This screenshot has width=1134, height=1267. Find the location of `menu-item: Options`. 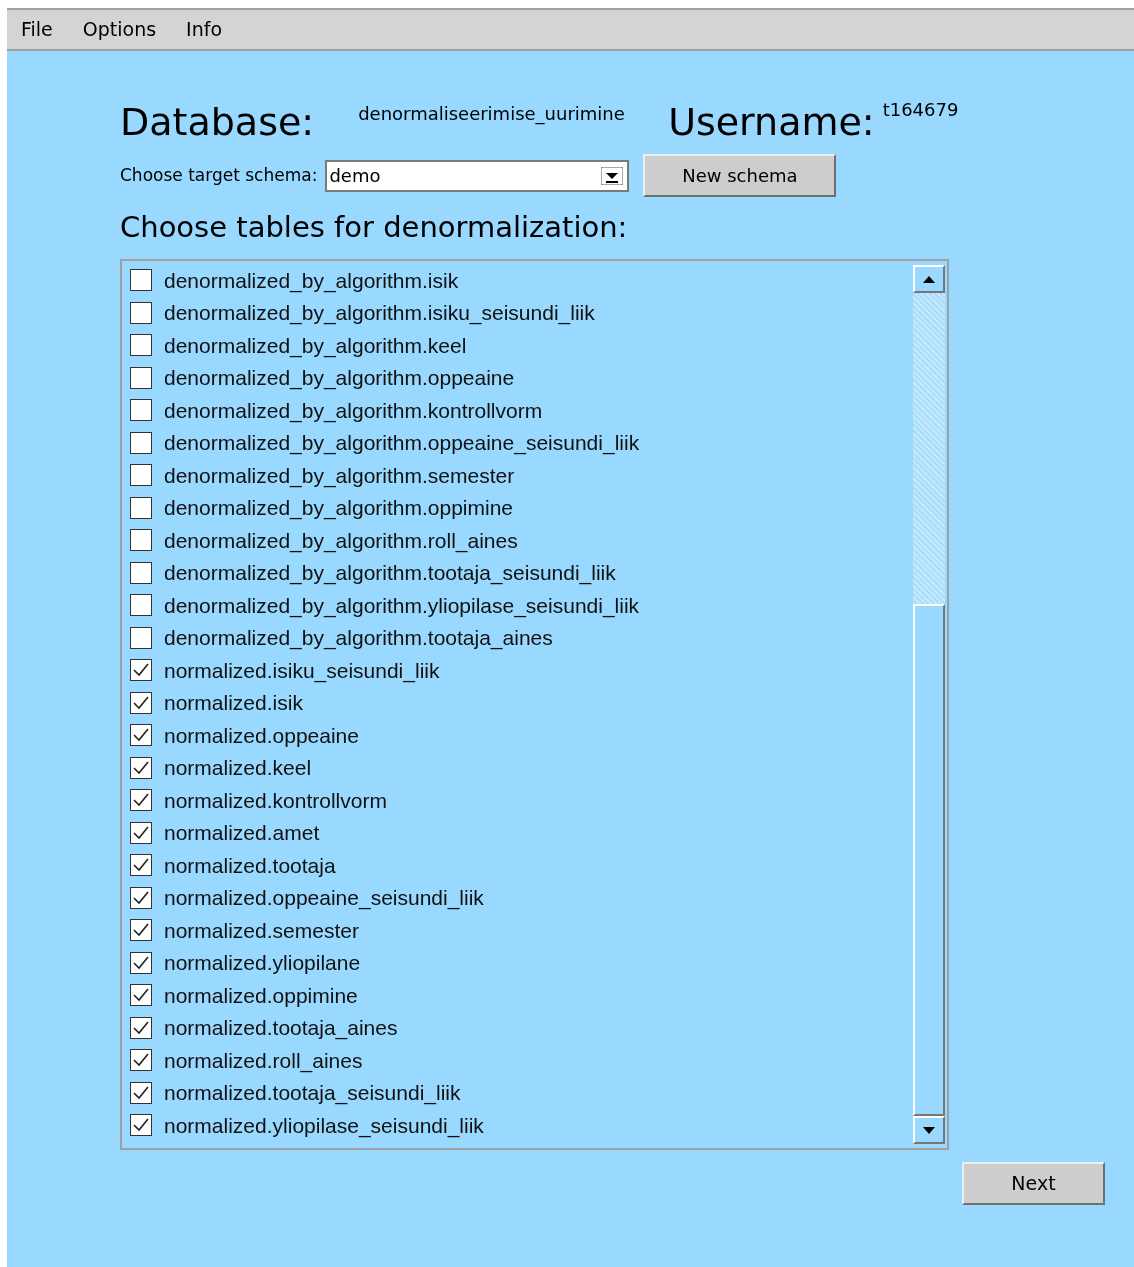

menu-item: Options is located at coordinates (119, 29).